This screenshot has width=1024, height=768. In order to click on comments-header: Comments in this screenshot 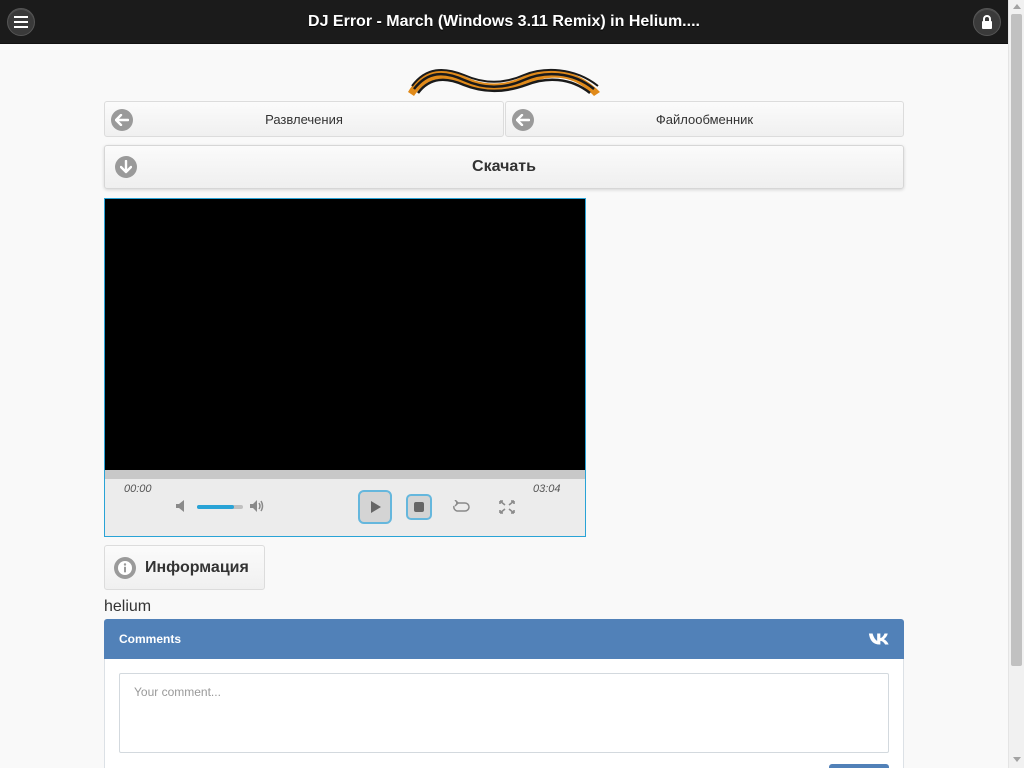, I will do `click(504, 639)`.